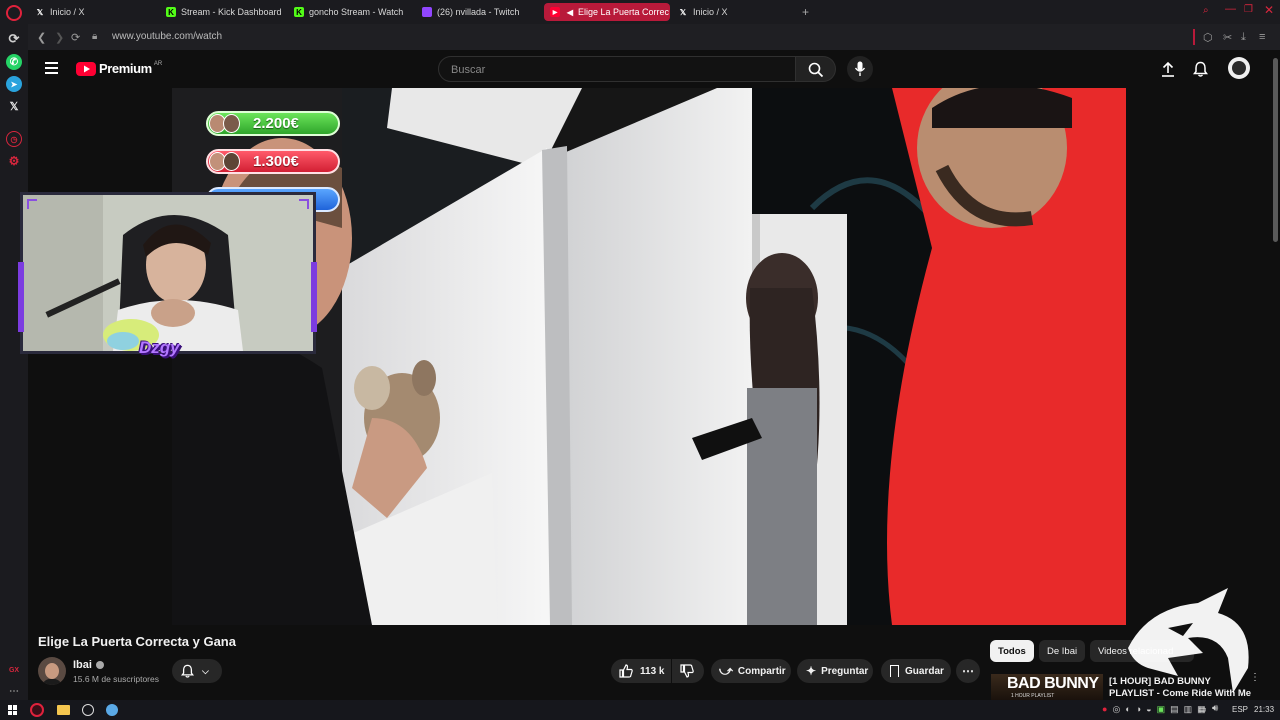 This screenshot has width=1280, height=720. I want to click on kick-logo-icon: K, so click(299, 12).